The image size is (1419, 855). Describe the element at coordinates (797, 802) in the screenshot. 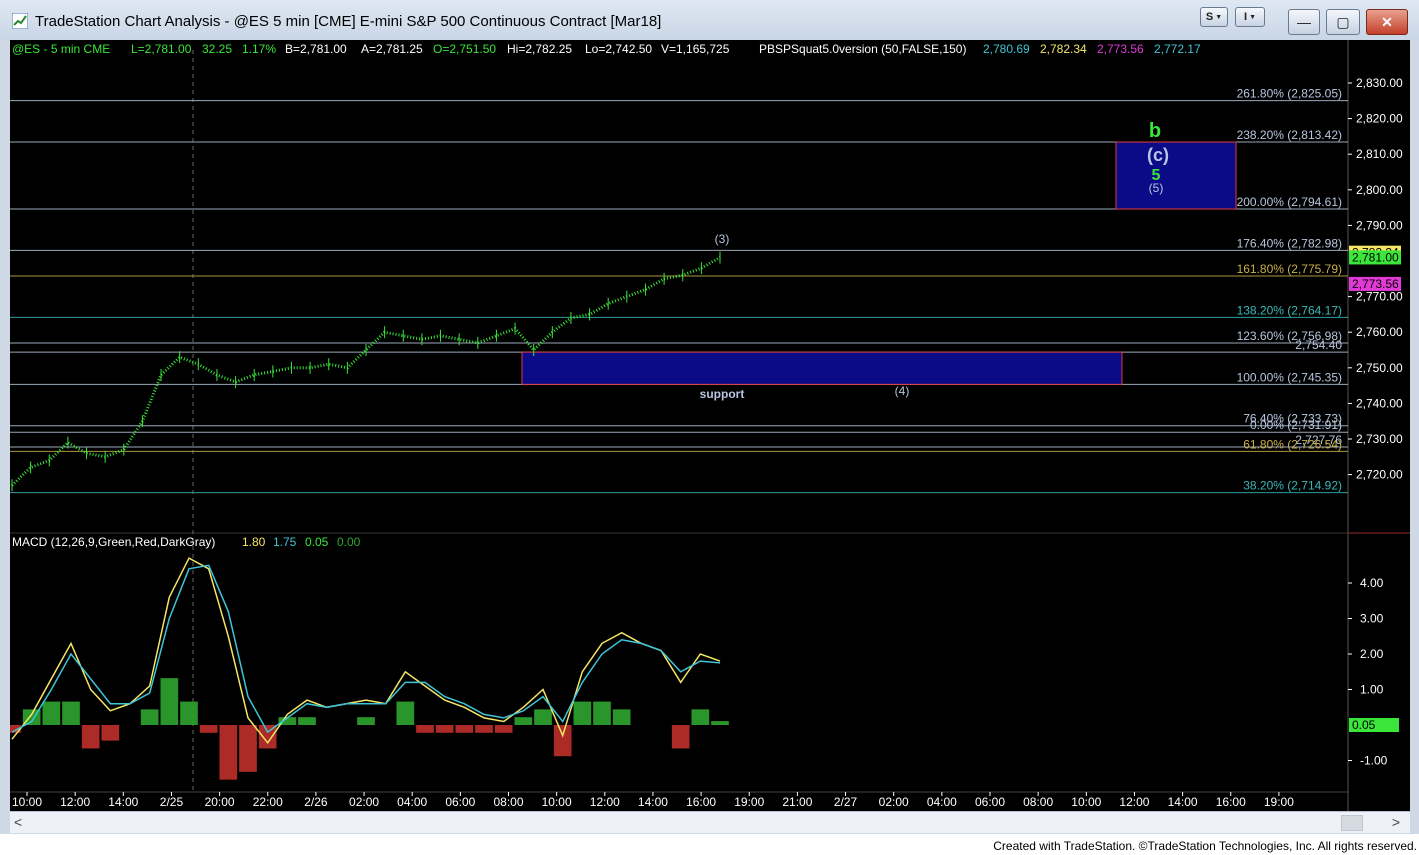

I see `time-tick-label-16: 21:00` at that location.